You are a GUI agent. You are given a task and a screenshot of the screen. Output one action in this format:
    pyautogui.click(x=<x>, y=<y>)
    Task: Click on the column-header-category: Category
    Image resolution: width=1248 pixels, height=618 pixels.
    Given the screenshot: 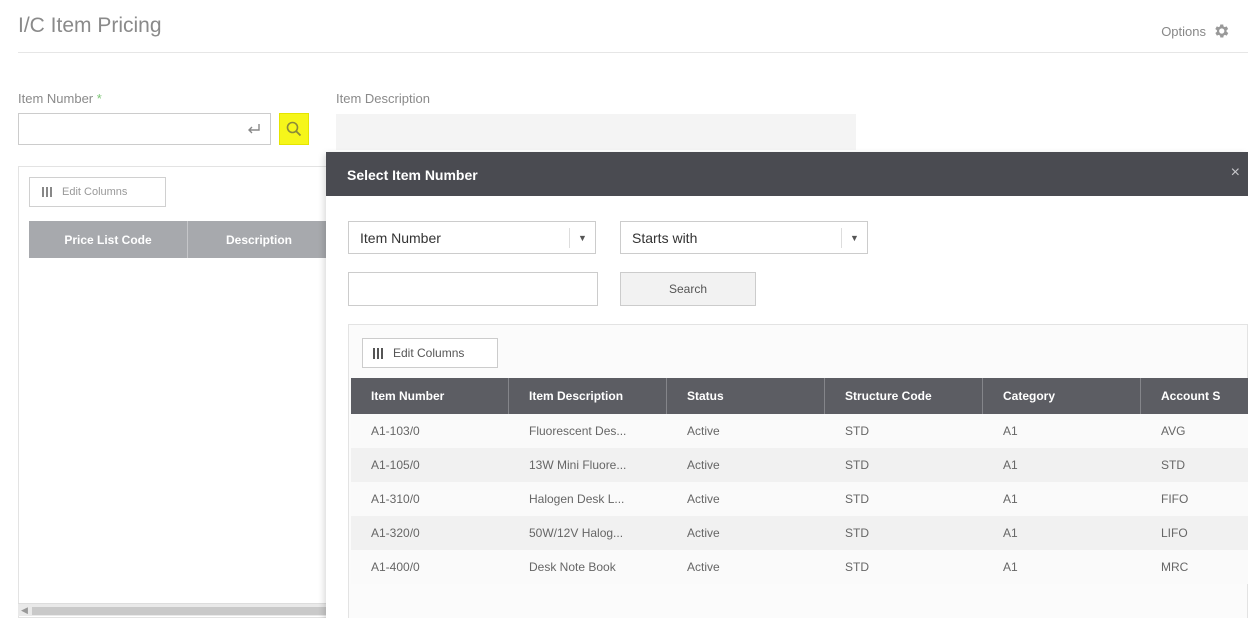 What is the action you would take?
    pyautogui.click(x=1062, y=396)
    